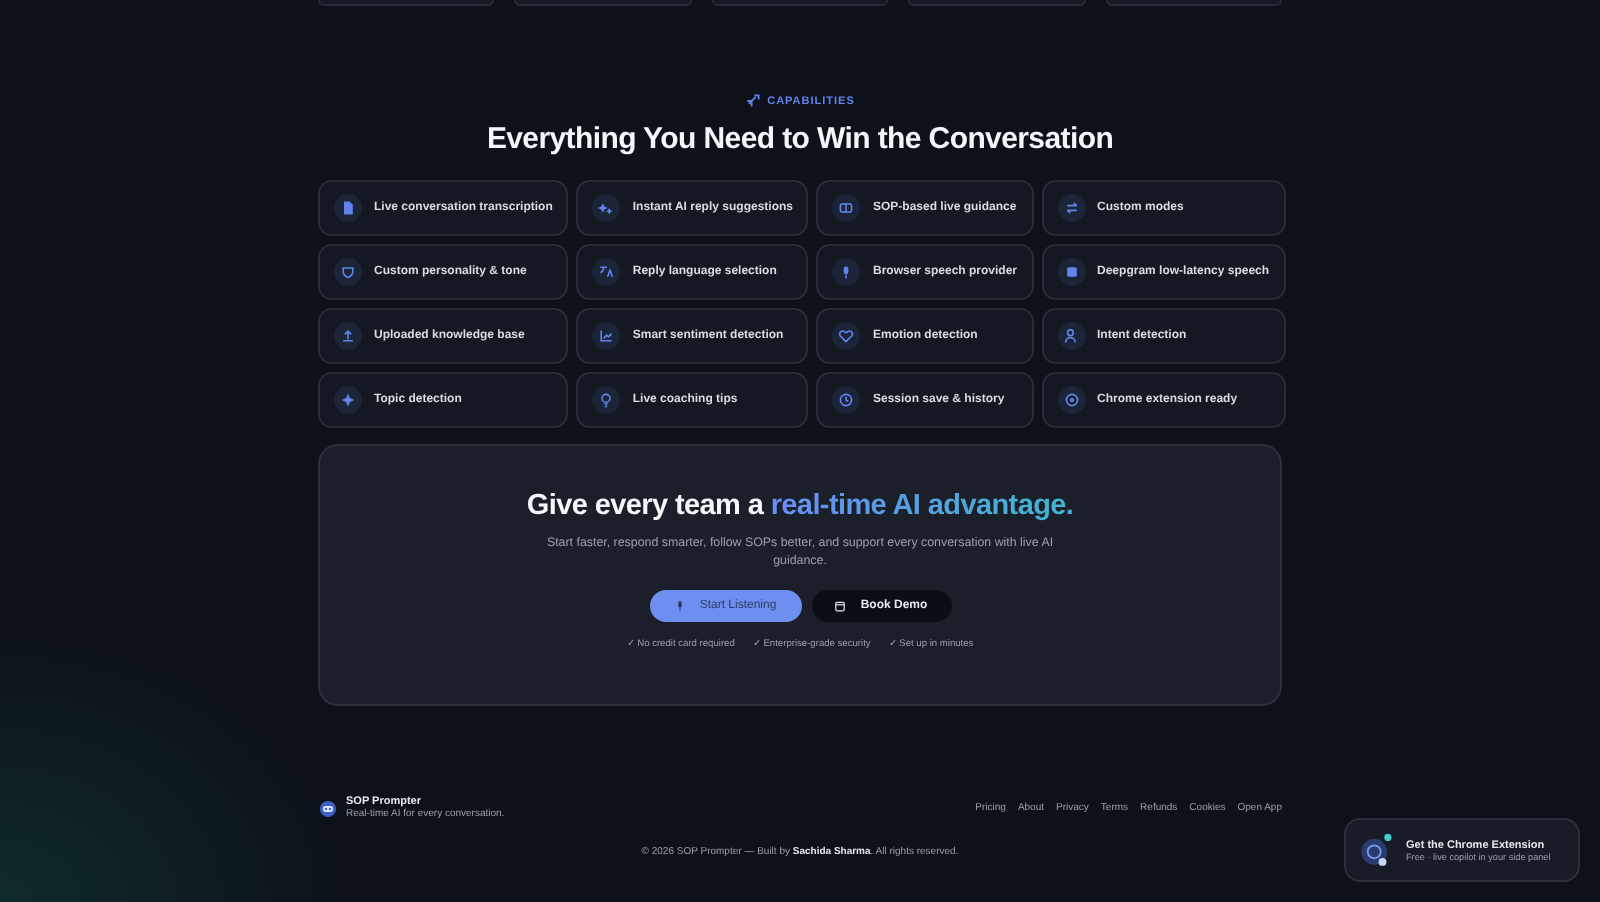  I want to click on section-title: Everything You Need to Win the Conversation, so click(800, 139).